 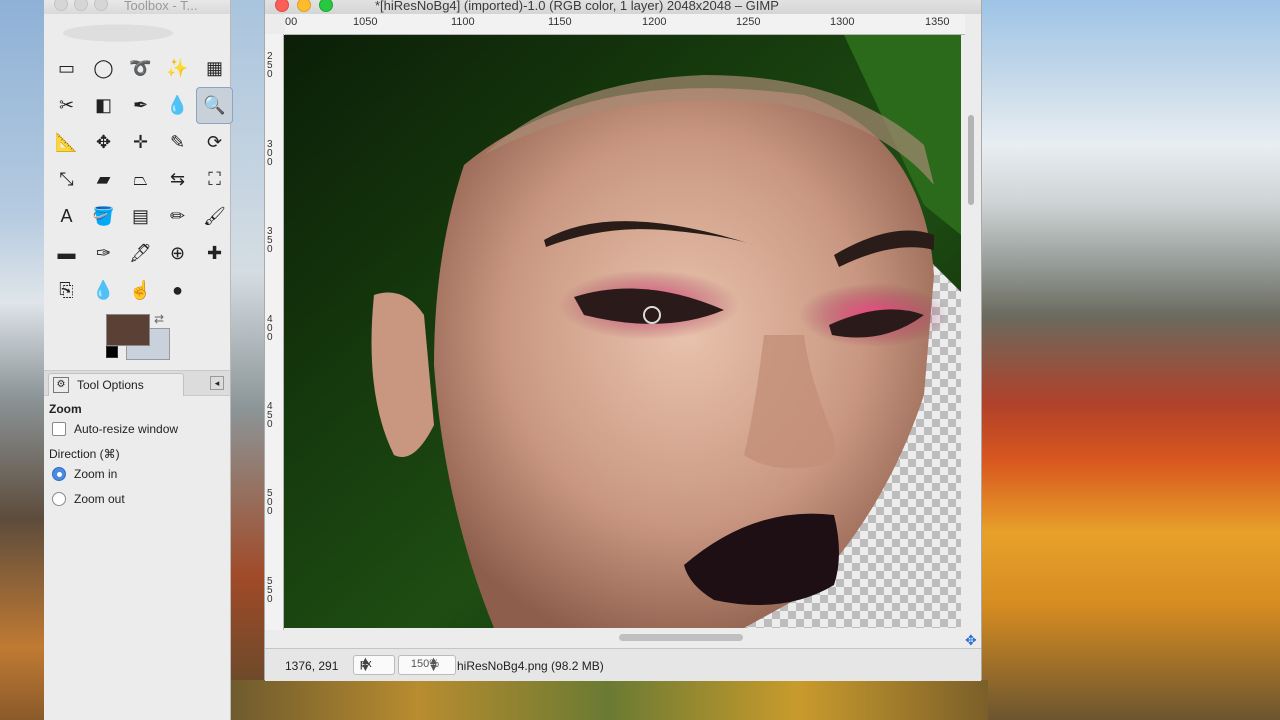 What do you see at coordinates (214, 142) in the screenshot?
I see `rotate-icon: ⟳` at bounding box center [214, 142].